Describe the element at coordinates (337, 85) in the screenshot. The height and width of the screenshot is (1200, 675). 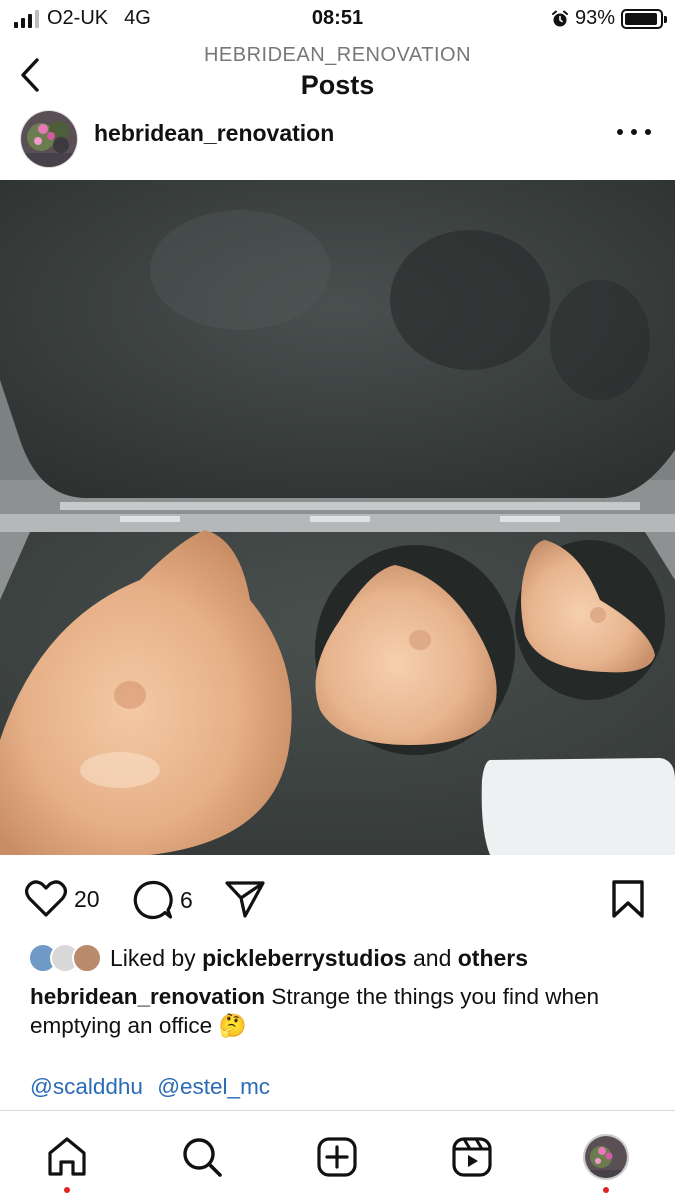
I see `page-title: Posts` at that location.